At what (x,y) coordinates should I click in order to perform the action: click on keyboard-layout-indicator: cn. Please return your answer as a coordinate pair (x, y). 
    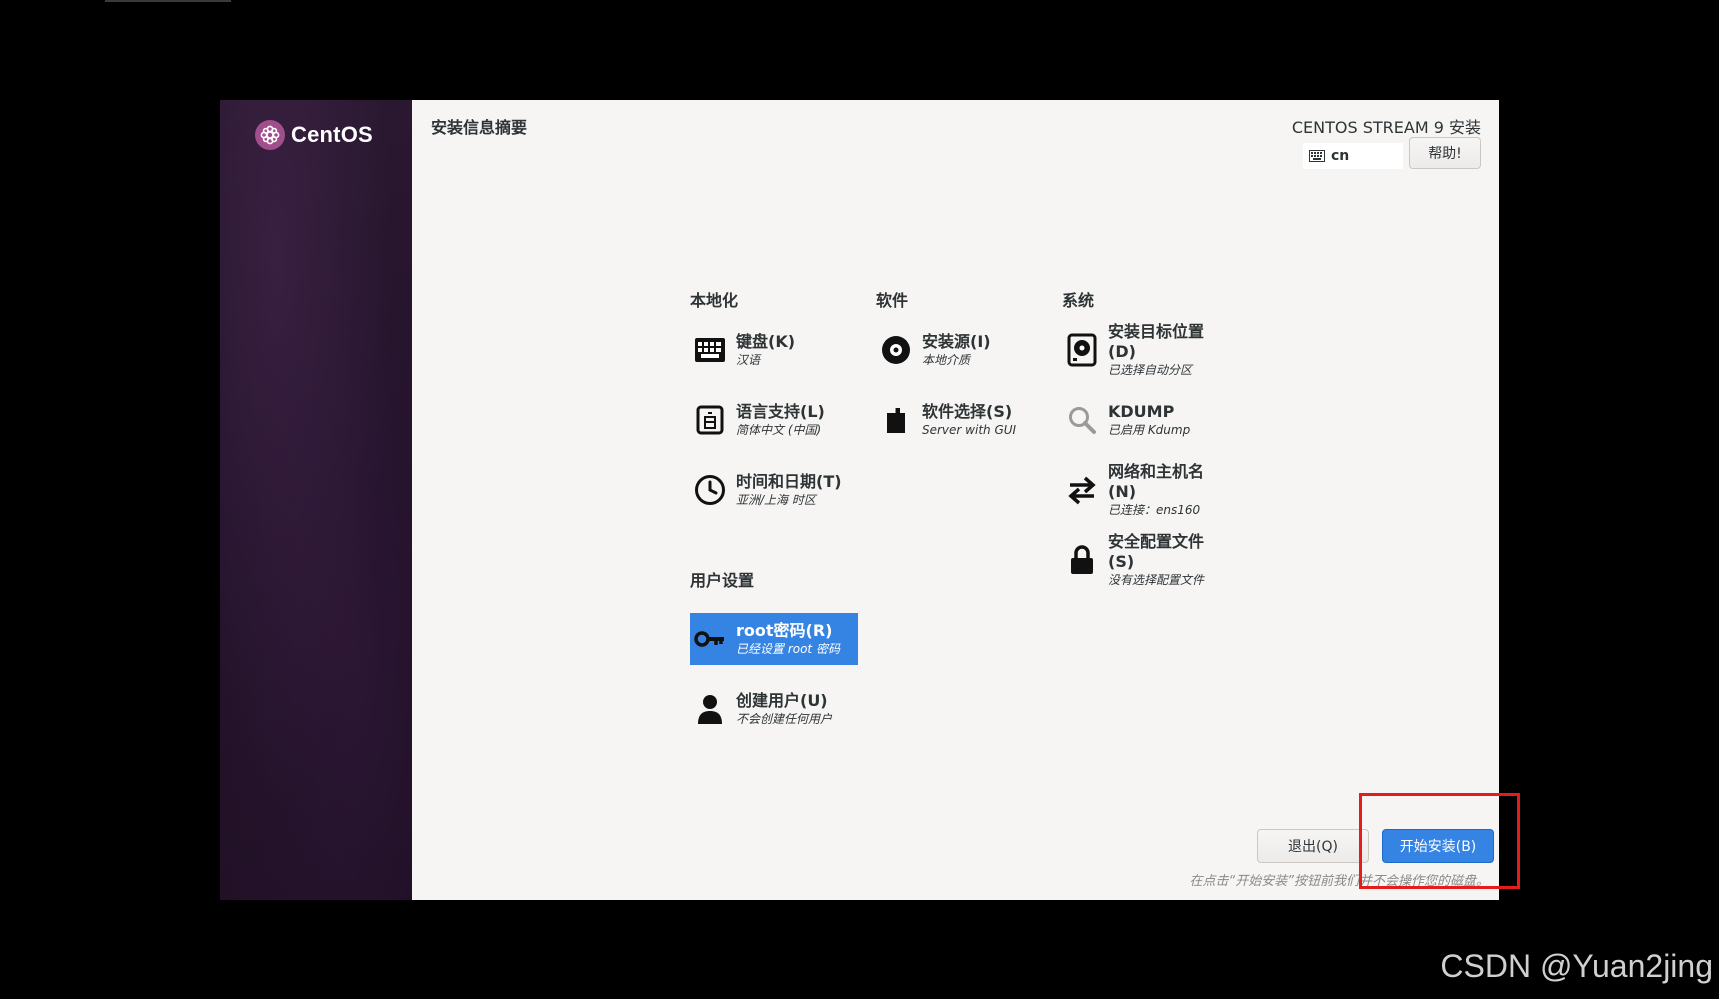
    Looking at the image, I should click on (1353, 156).